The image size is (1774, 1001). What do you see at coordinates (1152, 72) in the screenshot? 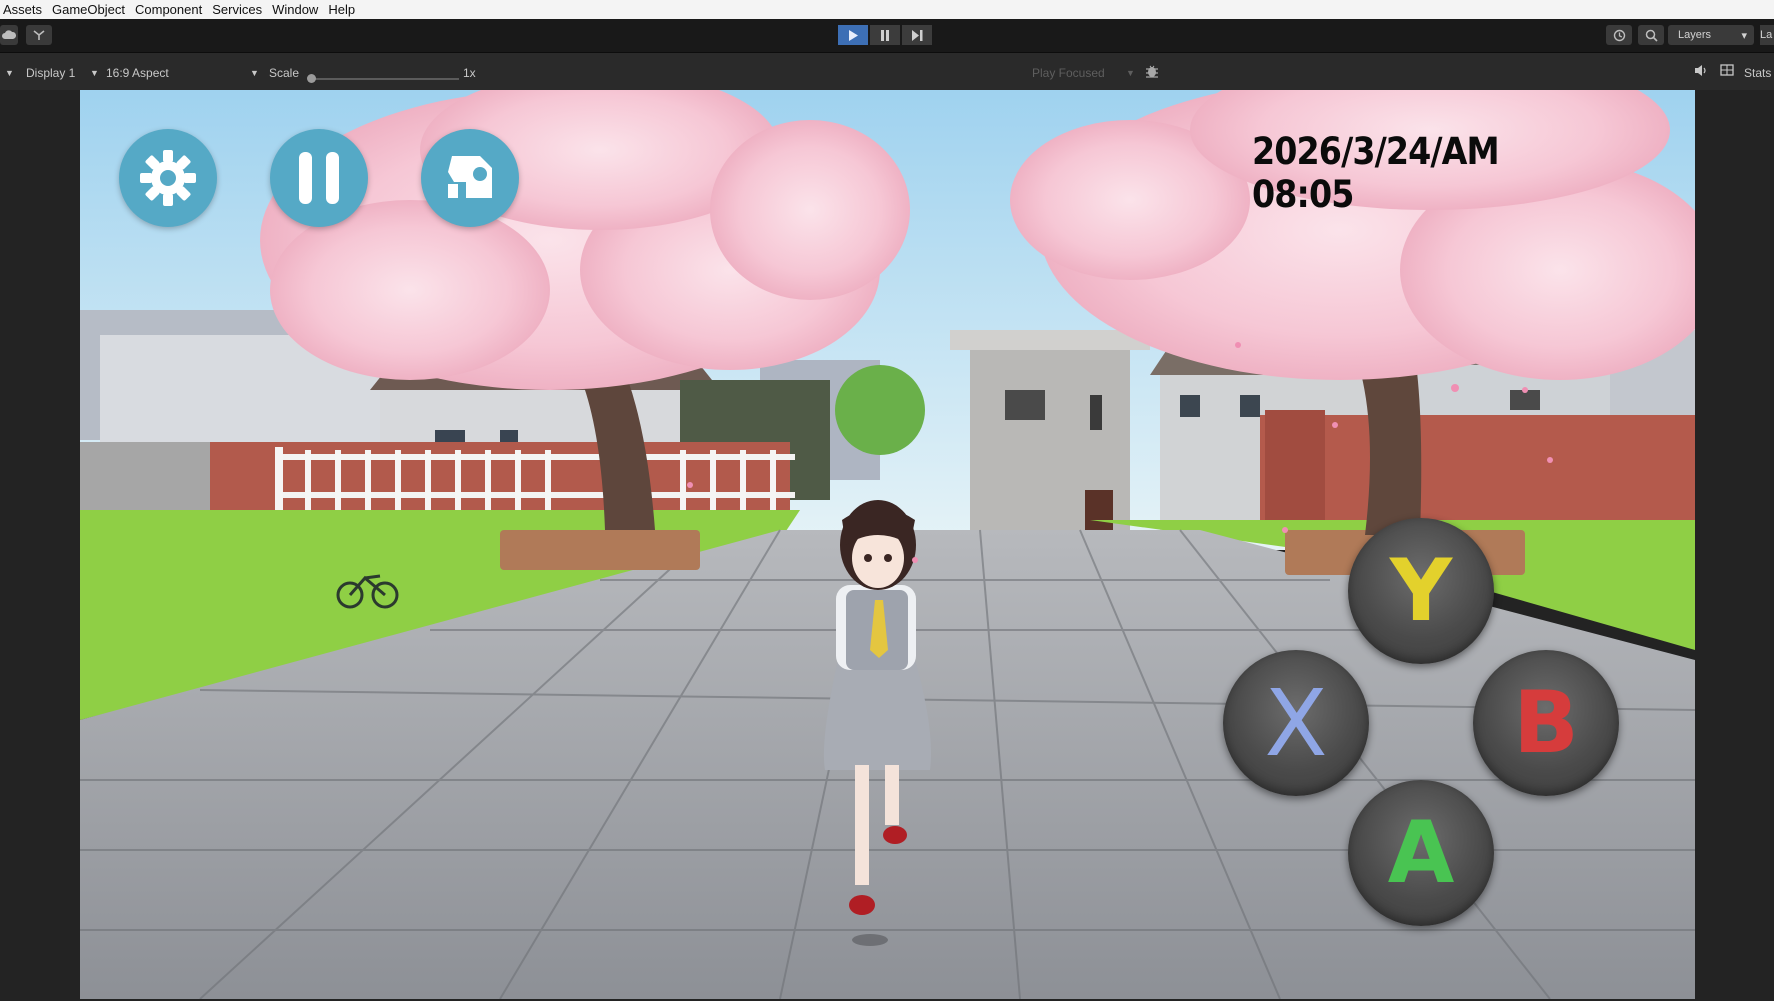
I see `bug-icon` at bounding box center [1152, 72].